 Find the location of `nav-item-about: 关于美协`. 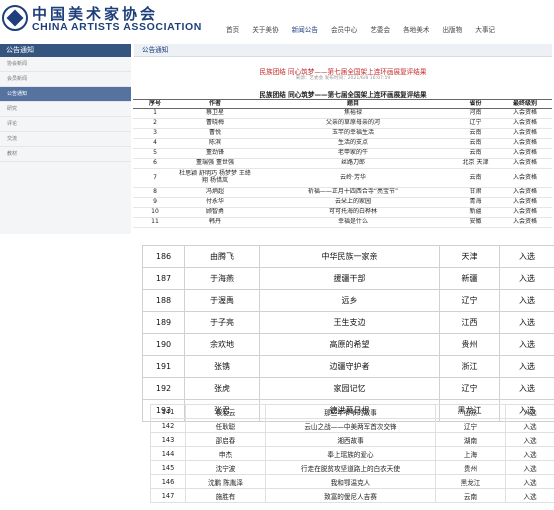

nav-item-about: 关于美协 is located at coordinates (265, 29).